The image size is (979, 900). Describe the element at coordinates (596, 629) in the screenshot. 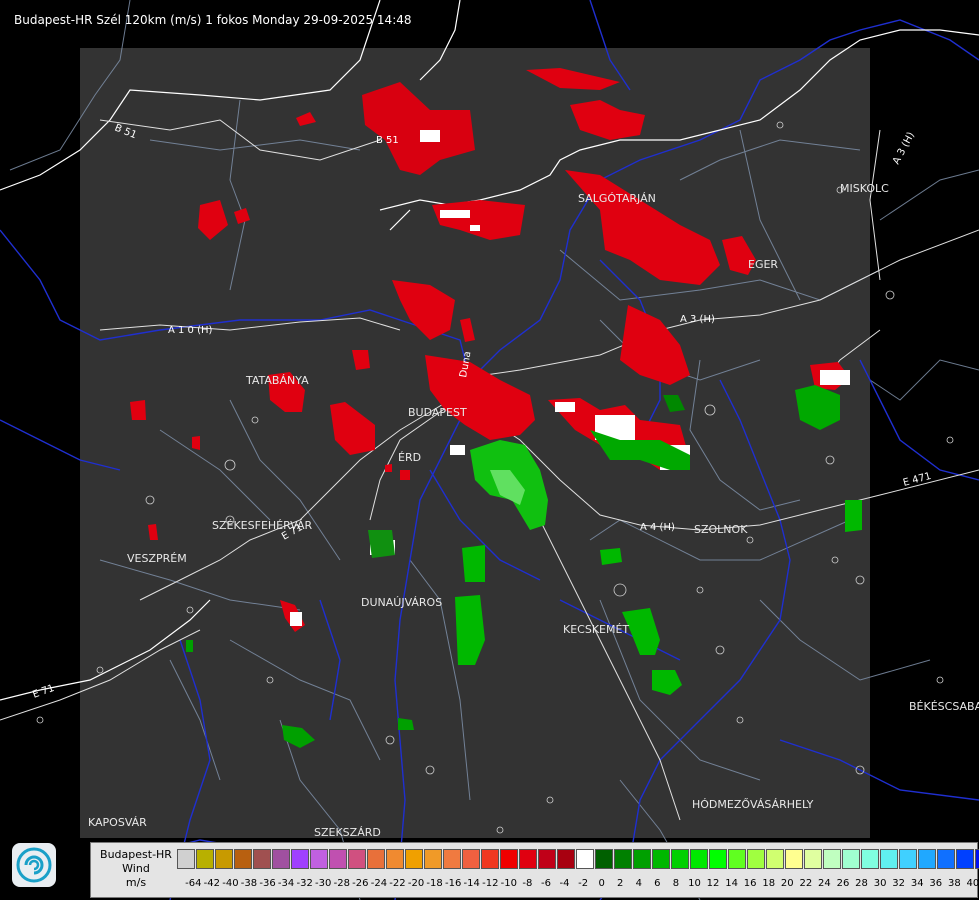

I see `city-label-kecskemet: KECSKEMÉT` at that location.